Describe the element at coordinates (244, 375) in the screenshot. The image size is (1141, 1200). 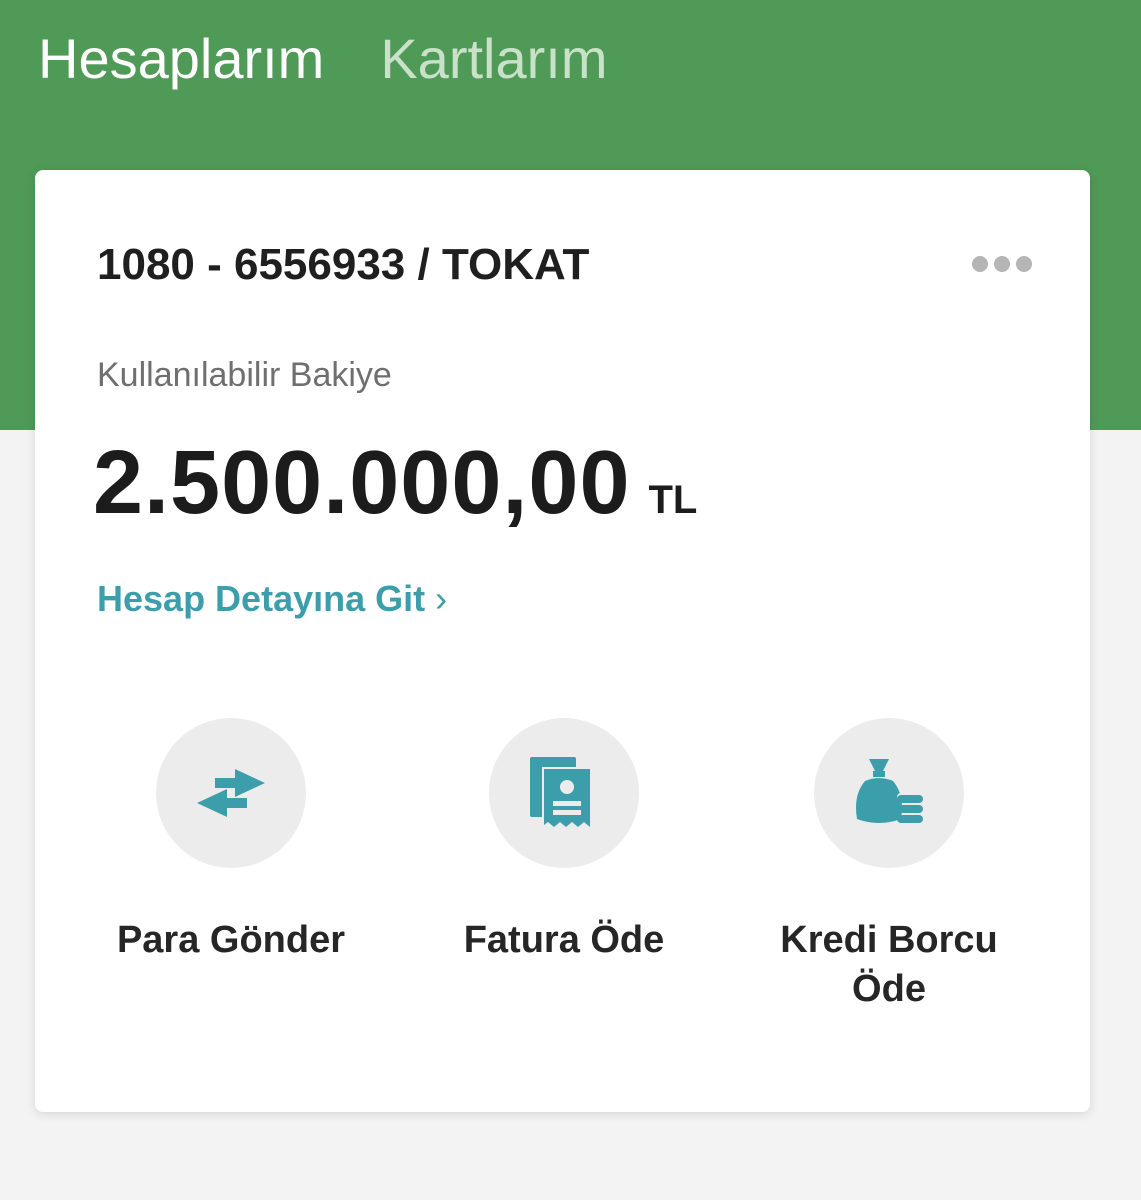
I see `balance-label: Kullanılabilir Bakiye` at that location.